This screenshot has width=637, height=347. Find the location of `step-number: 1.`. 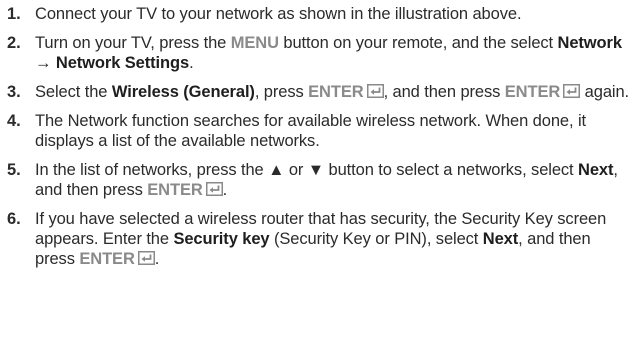

step-number: 1. is located at coordinates (14, 14).